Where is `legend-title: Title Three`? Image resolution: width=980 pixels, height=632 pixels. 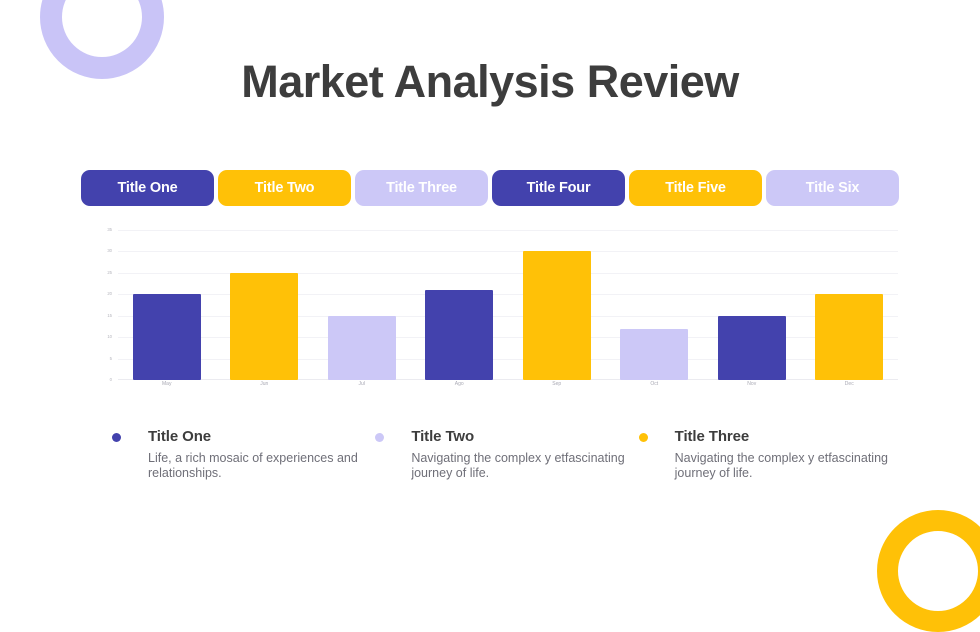 legend-title: Title Three is located at coordinates (712, 436).